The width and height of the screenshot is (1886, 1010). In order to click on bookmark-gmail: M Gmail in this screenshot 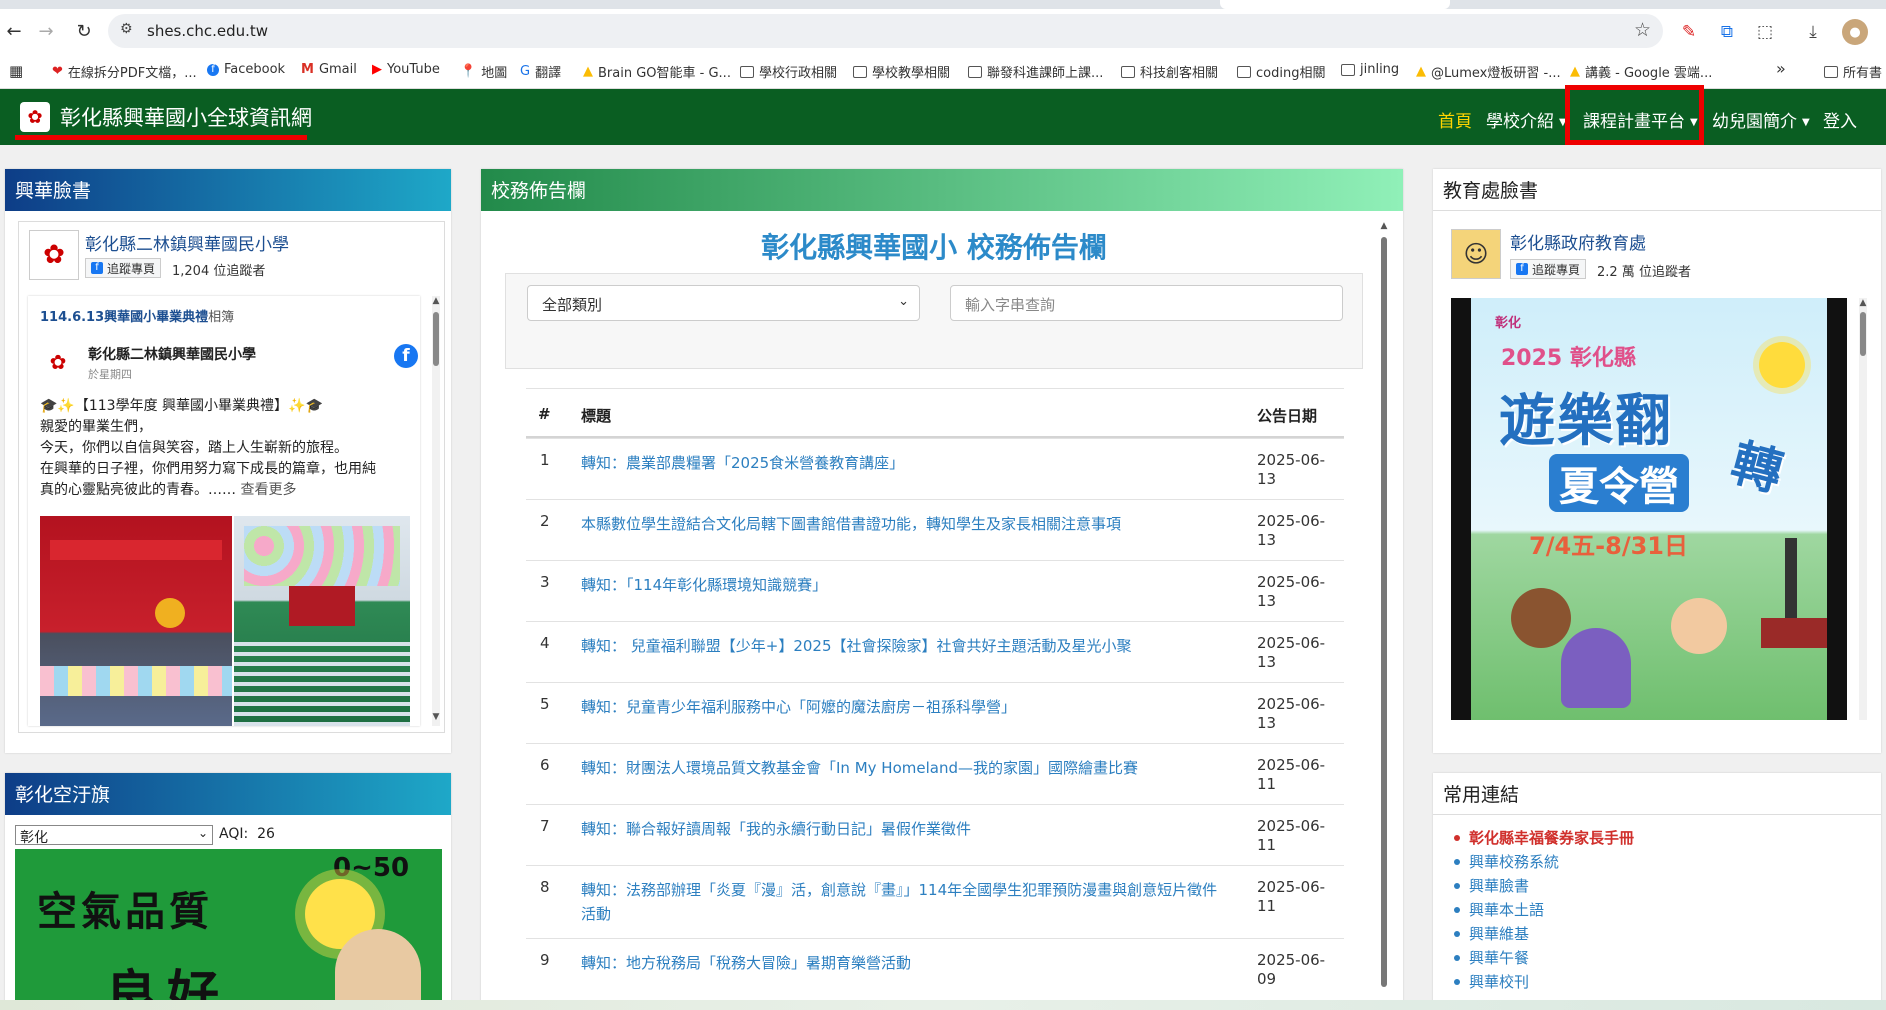, I will do `click(329, 69)`.